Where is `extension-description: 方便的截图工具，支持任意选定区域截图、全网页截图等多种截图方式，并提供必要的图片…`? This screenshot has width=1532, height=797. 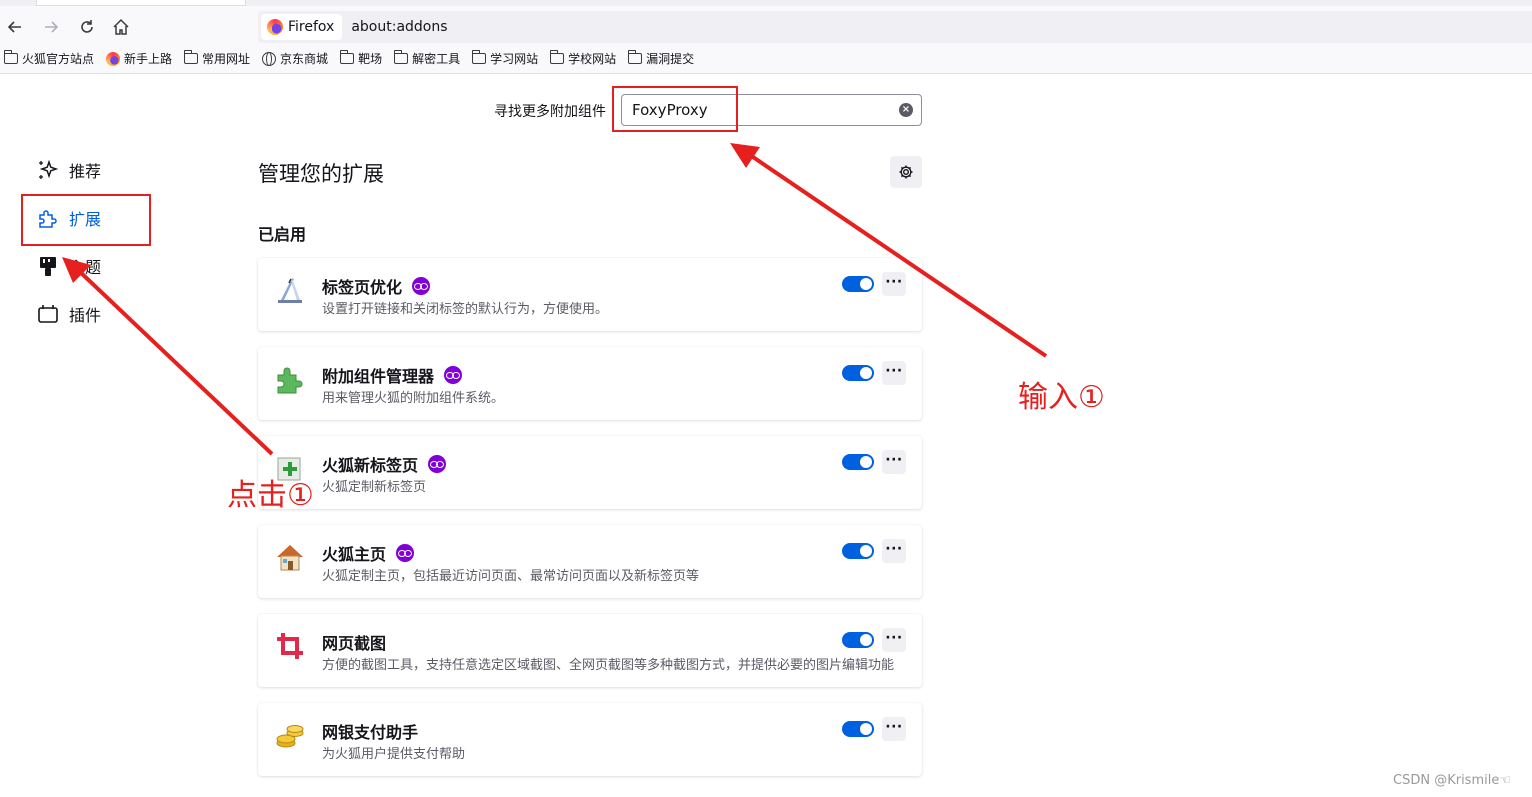 extension-description: 方便的截图工具，支持任意选定区域截图、全网页截图等多种截图方式，并提供必要的图片… is located at coordinates (608, 665).